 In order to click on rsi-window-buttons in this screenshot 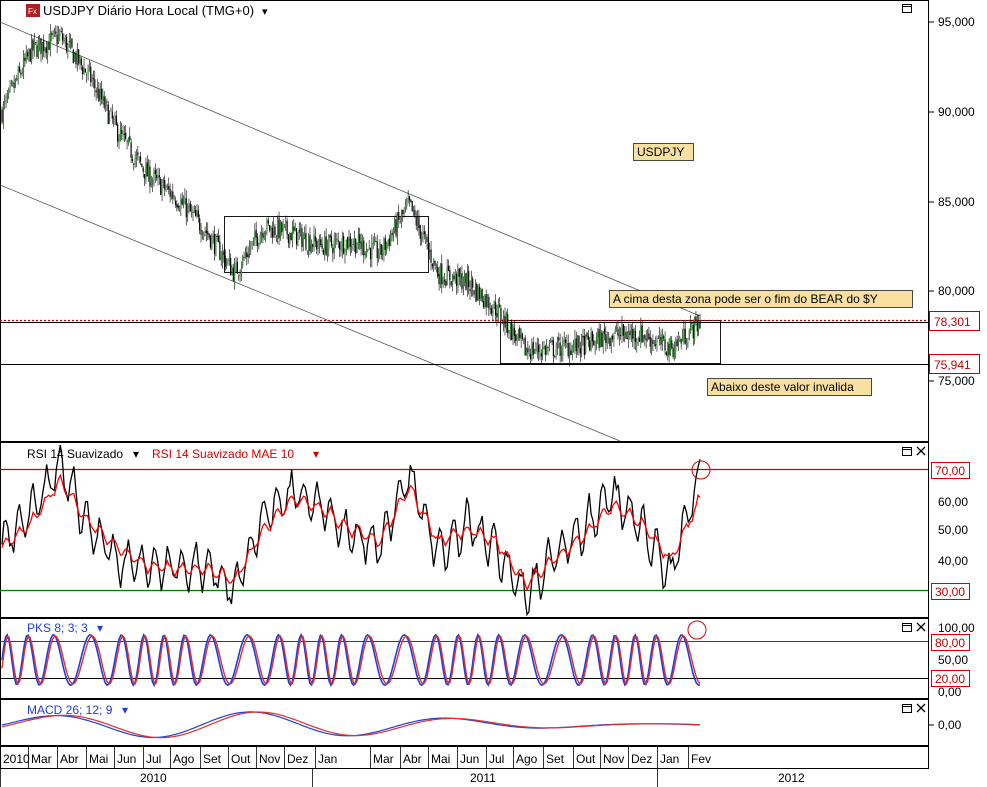, I will do `click(914, 451)`.